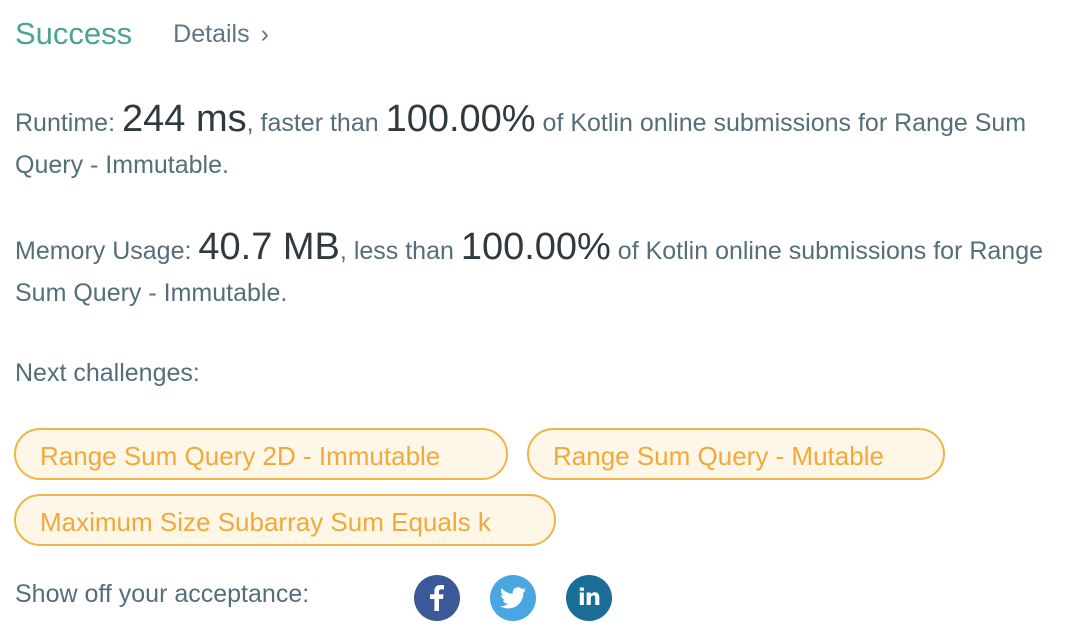 The image size is (1090, 640). I want to click on runtime-percent: 100.00%, so click(460, 119).